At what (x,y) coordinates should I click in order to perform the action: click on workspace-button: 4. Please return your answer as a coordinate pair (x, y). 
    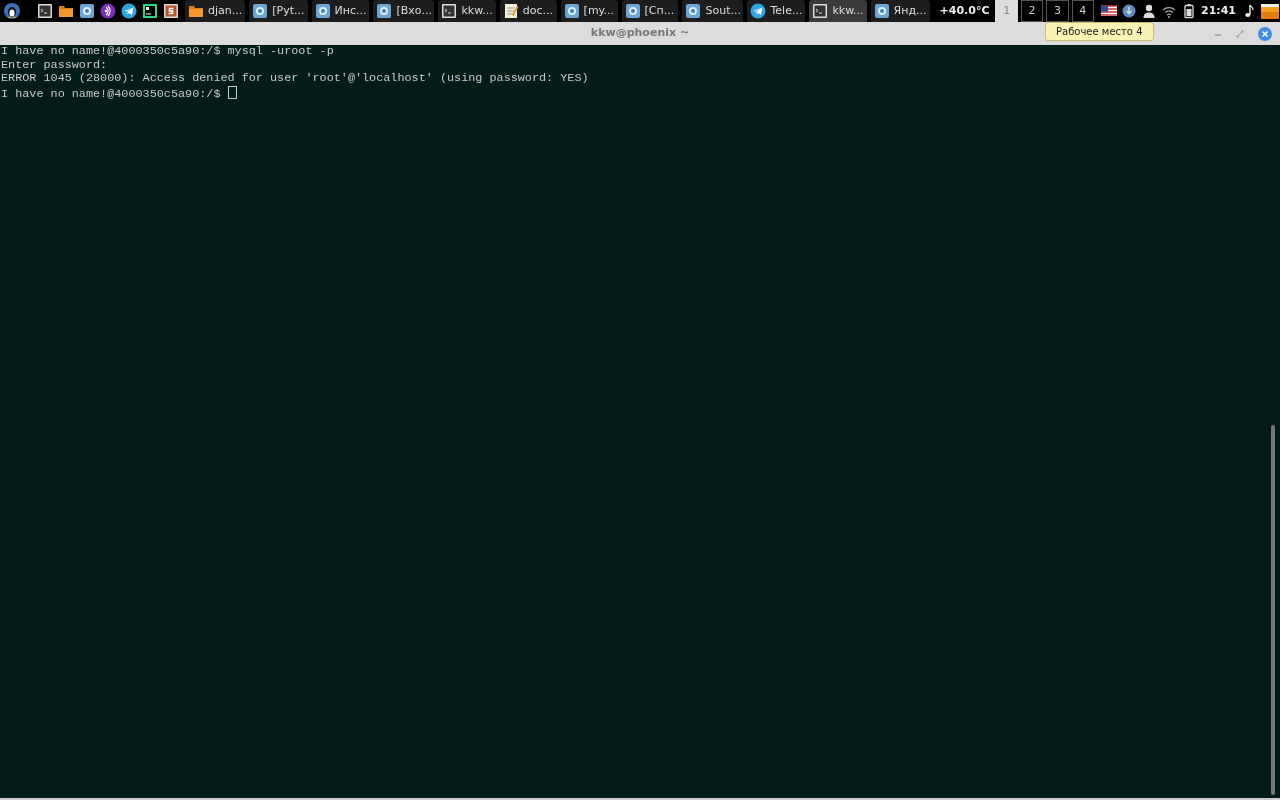
    Looking at the image, I should click on (1082, 11).